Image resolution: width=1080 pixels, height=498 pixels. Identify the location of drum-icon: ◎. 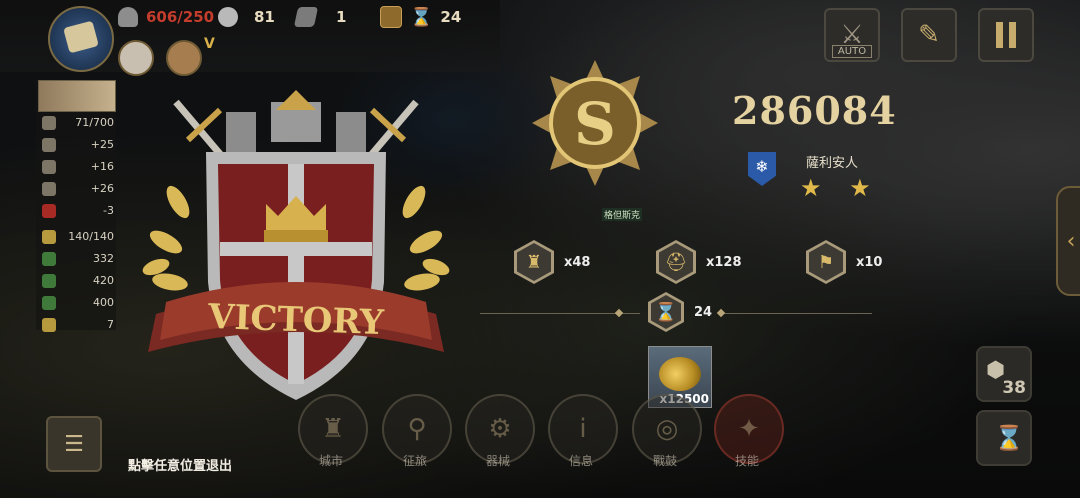
(667, 429).